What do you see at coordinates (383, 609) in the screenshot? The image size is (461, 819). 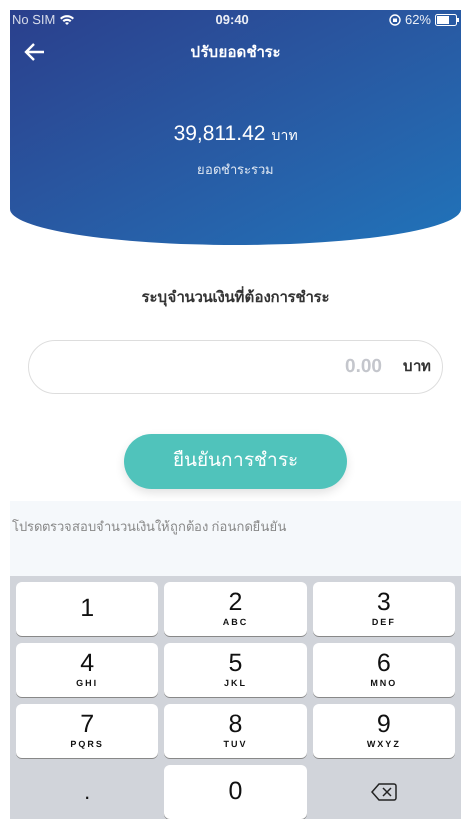 I see `keypad-key: 3 DEF` at bounding box center [383, 609].